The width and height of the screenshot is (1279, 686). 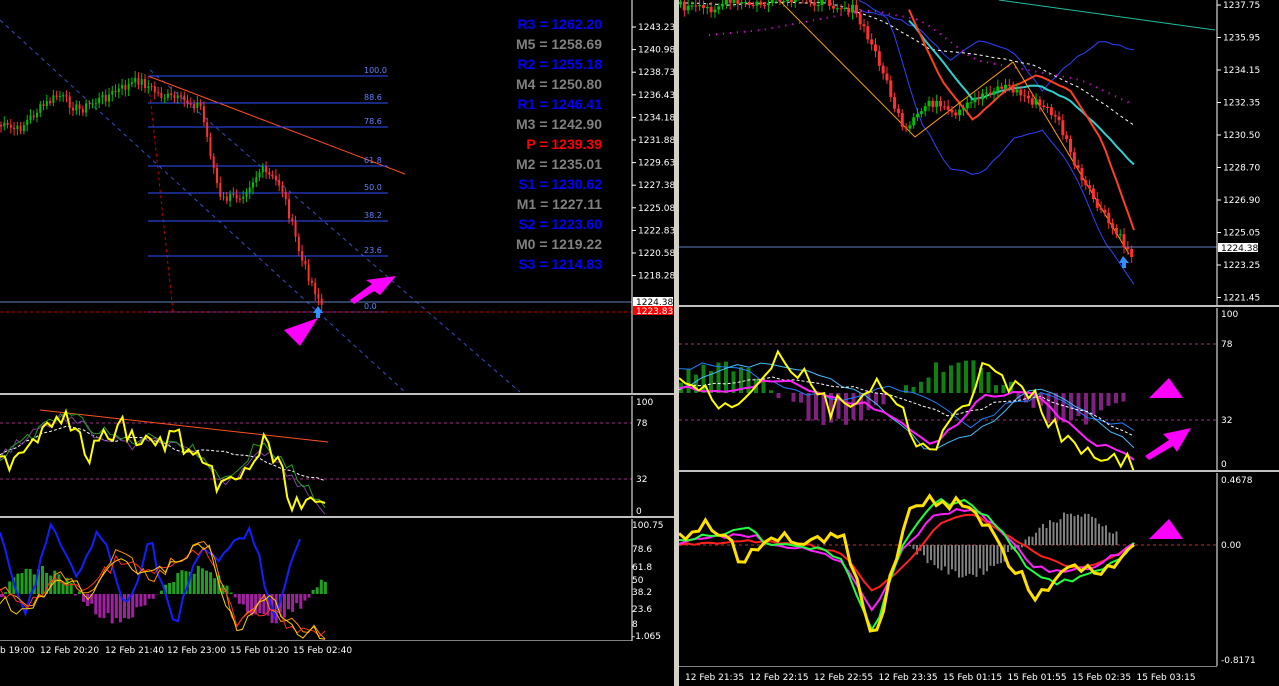 I want to click on osc-tick-label: 0.4678, so click(x=1237, y=481).